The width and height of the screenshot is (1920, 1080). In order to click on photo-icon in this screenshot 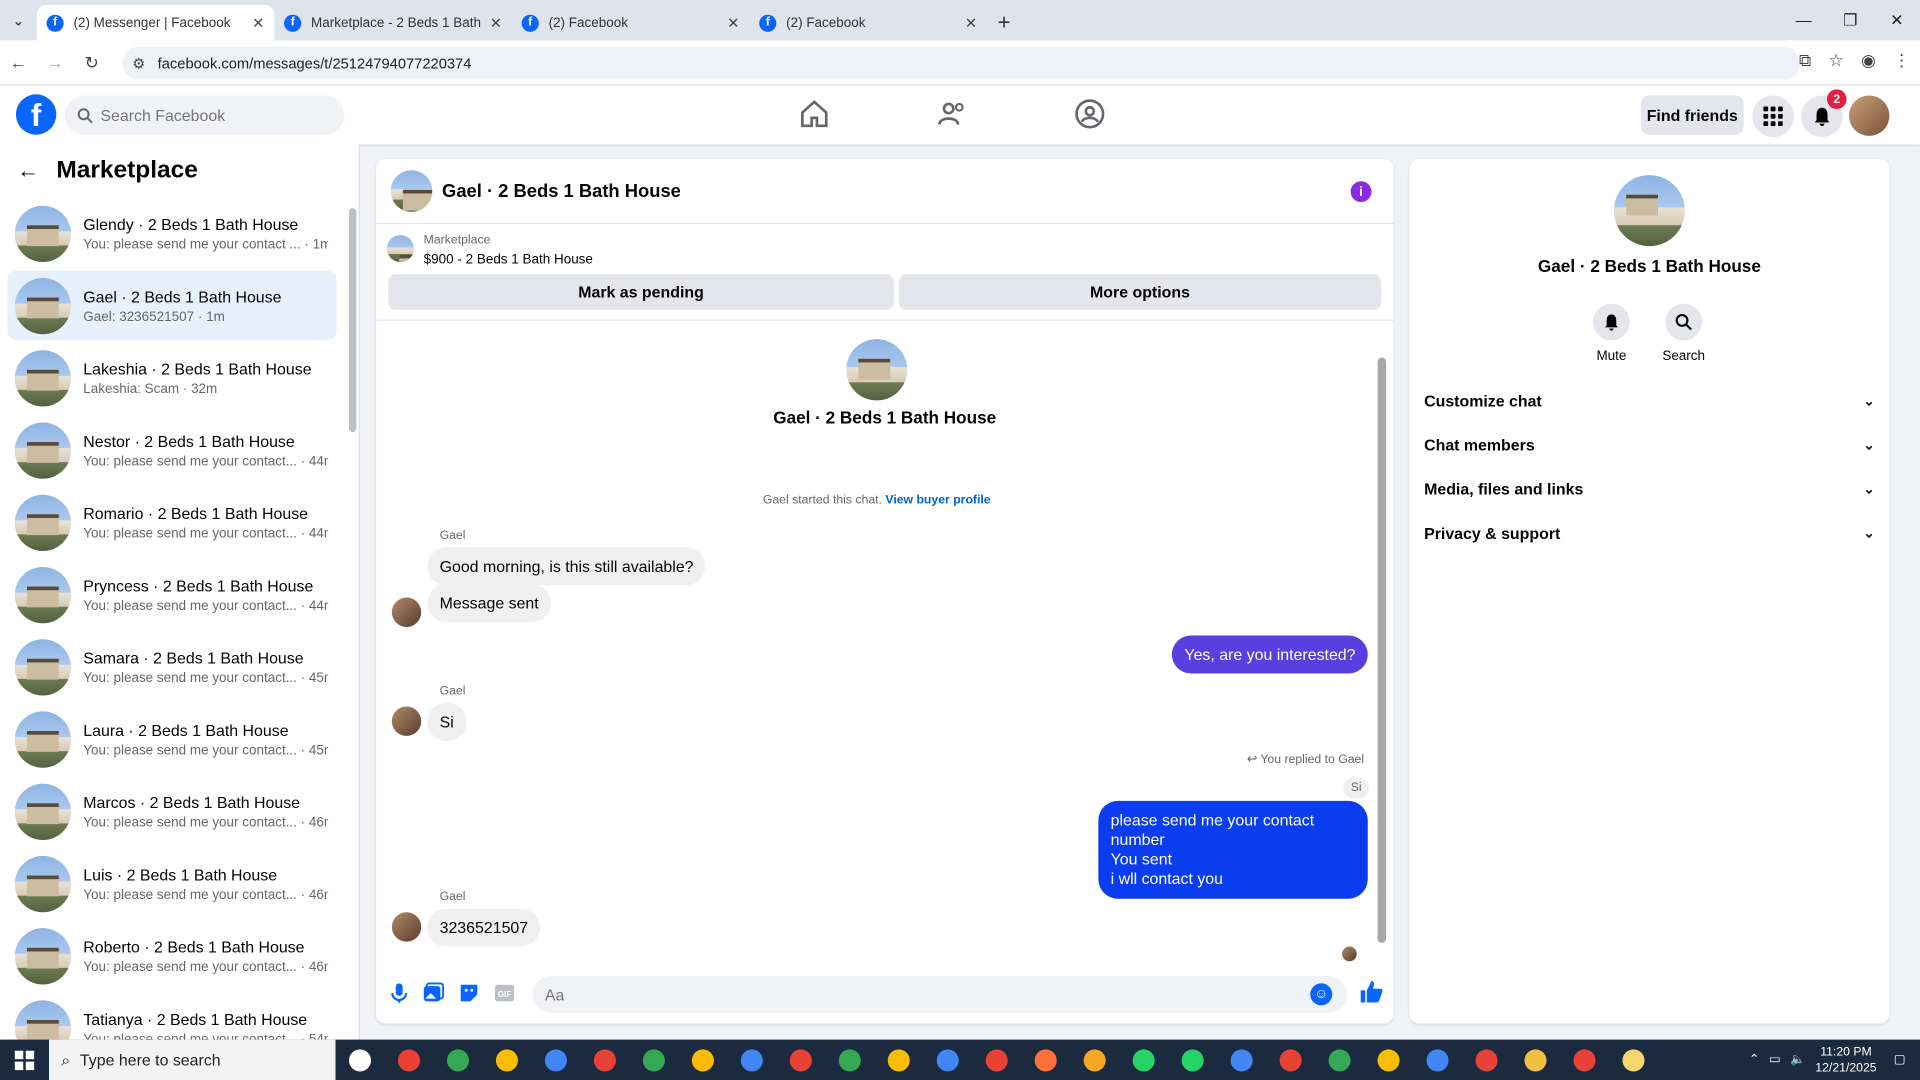, I will do `click(433, 993)`.